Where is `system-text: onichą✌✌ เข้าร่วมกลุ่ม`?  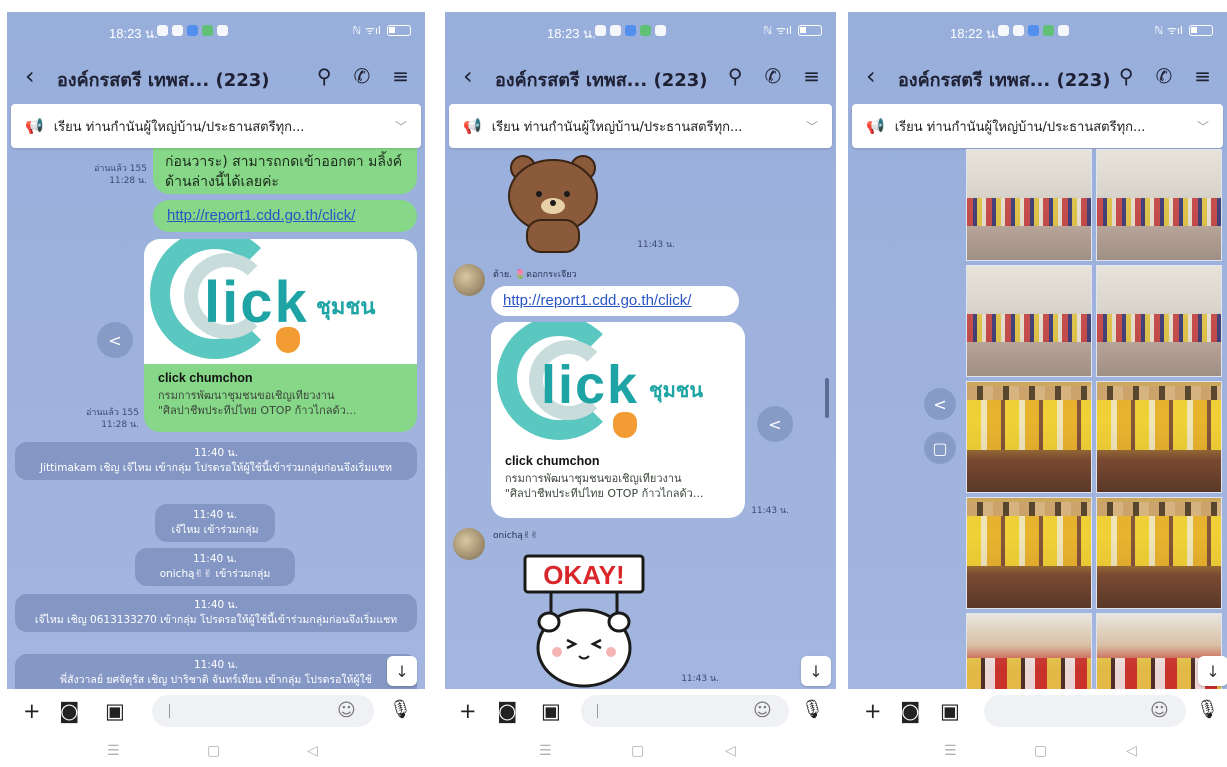
system-text: onichą✌✌ เข้าร่วมกลุ่ม is located at coordinates (215, 574).